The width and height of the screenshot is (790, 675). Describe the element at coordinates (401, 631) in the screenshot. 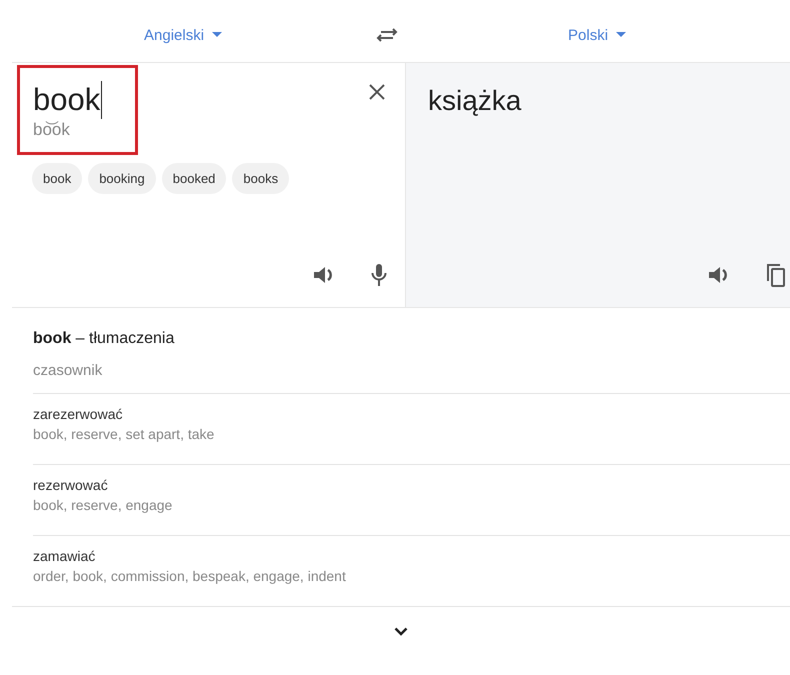

I see `chevron-down-icon` at that location.